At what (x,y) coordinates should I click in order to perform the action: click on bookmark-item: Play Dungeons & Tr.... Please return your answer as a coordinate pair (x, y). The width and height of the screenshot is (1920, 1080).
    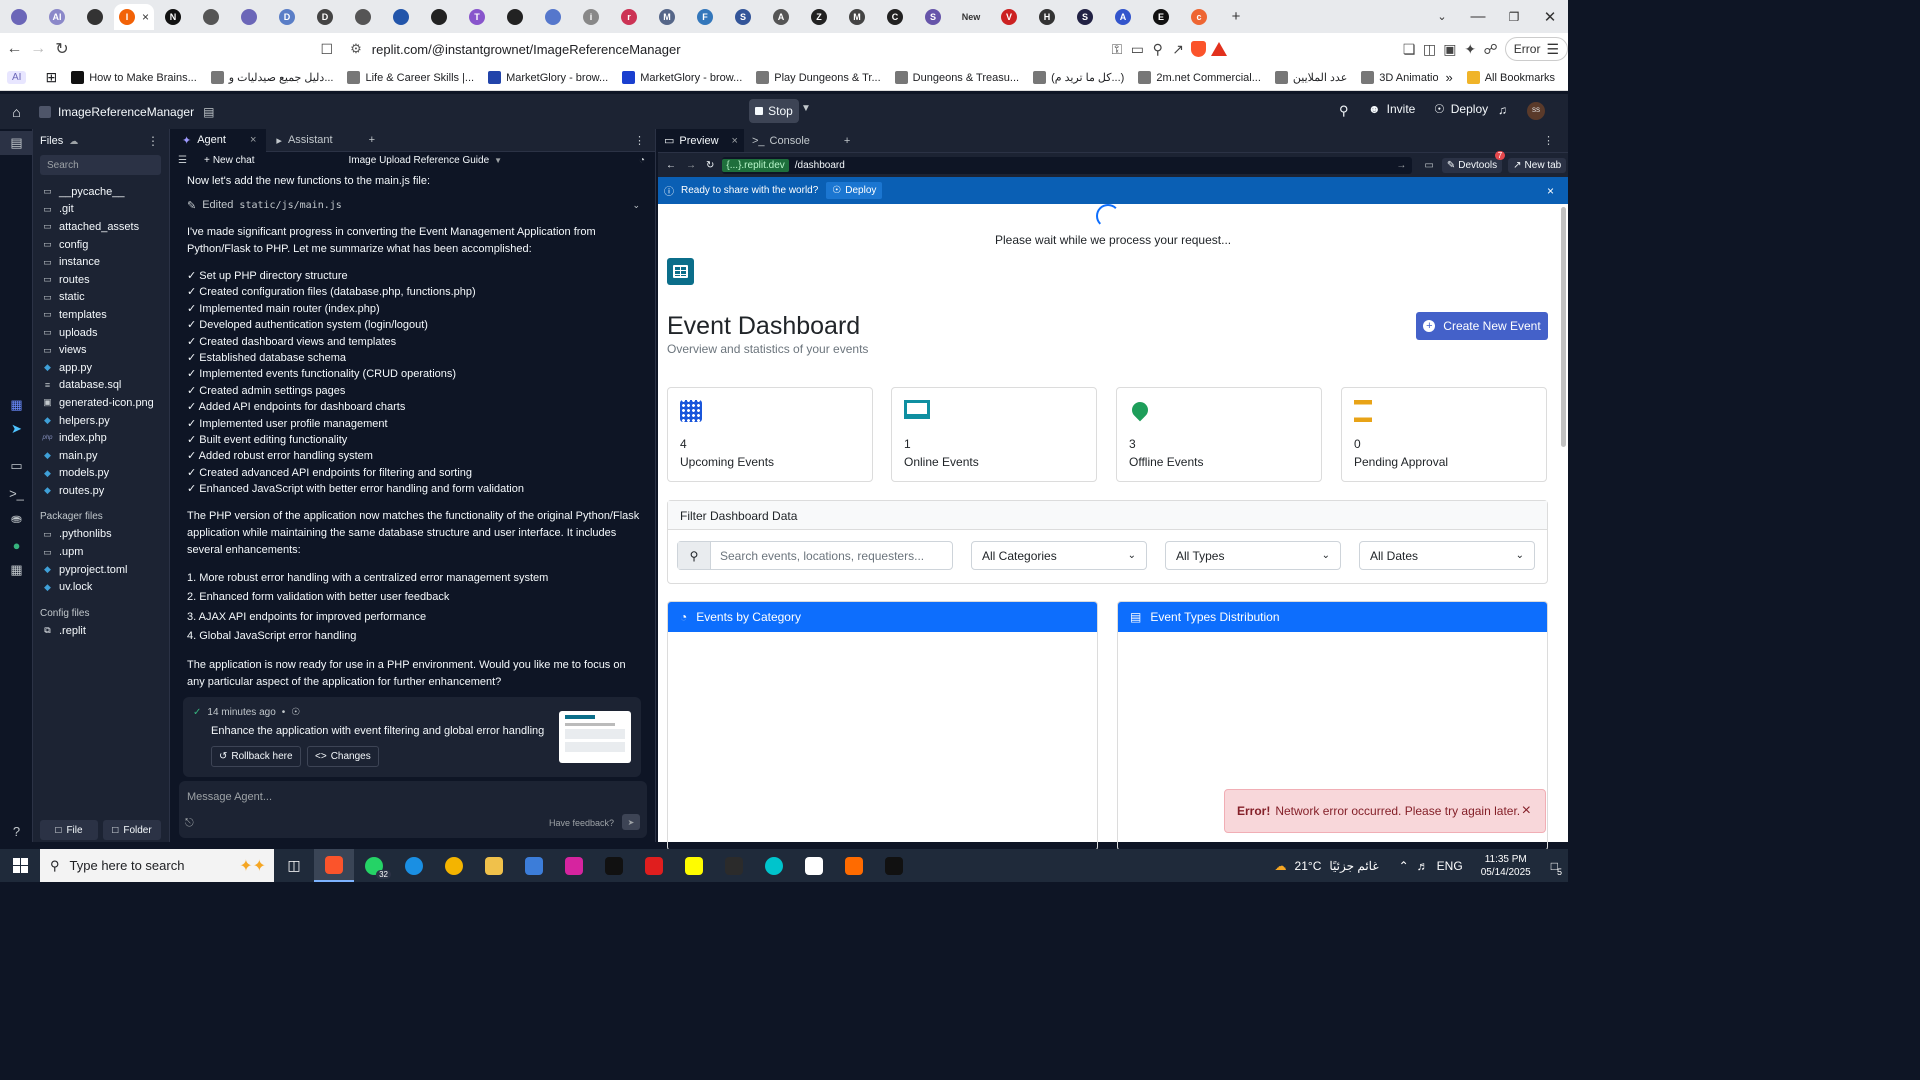
    Looking at the image, I should click on (818, 77).